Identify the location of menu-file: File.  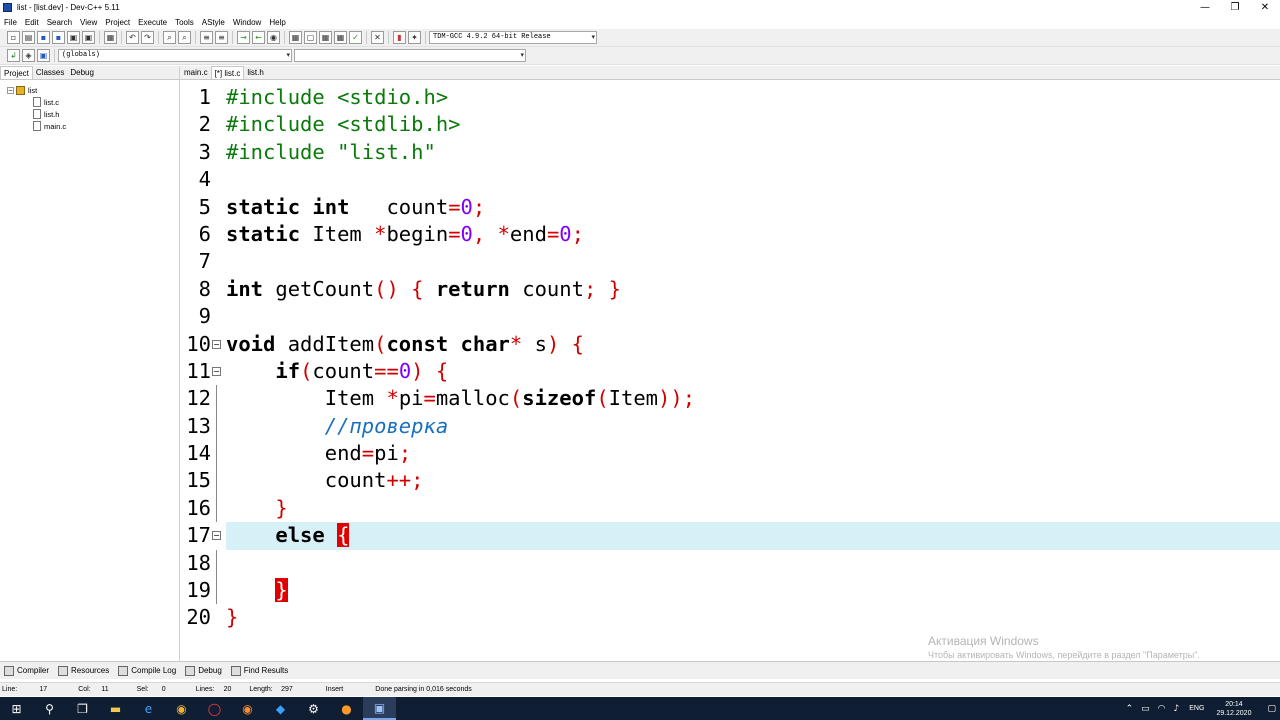
(10, 22).